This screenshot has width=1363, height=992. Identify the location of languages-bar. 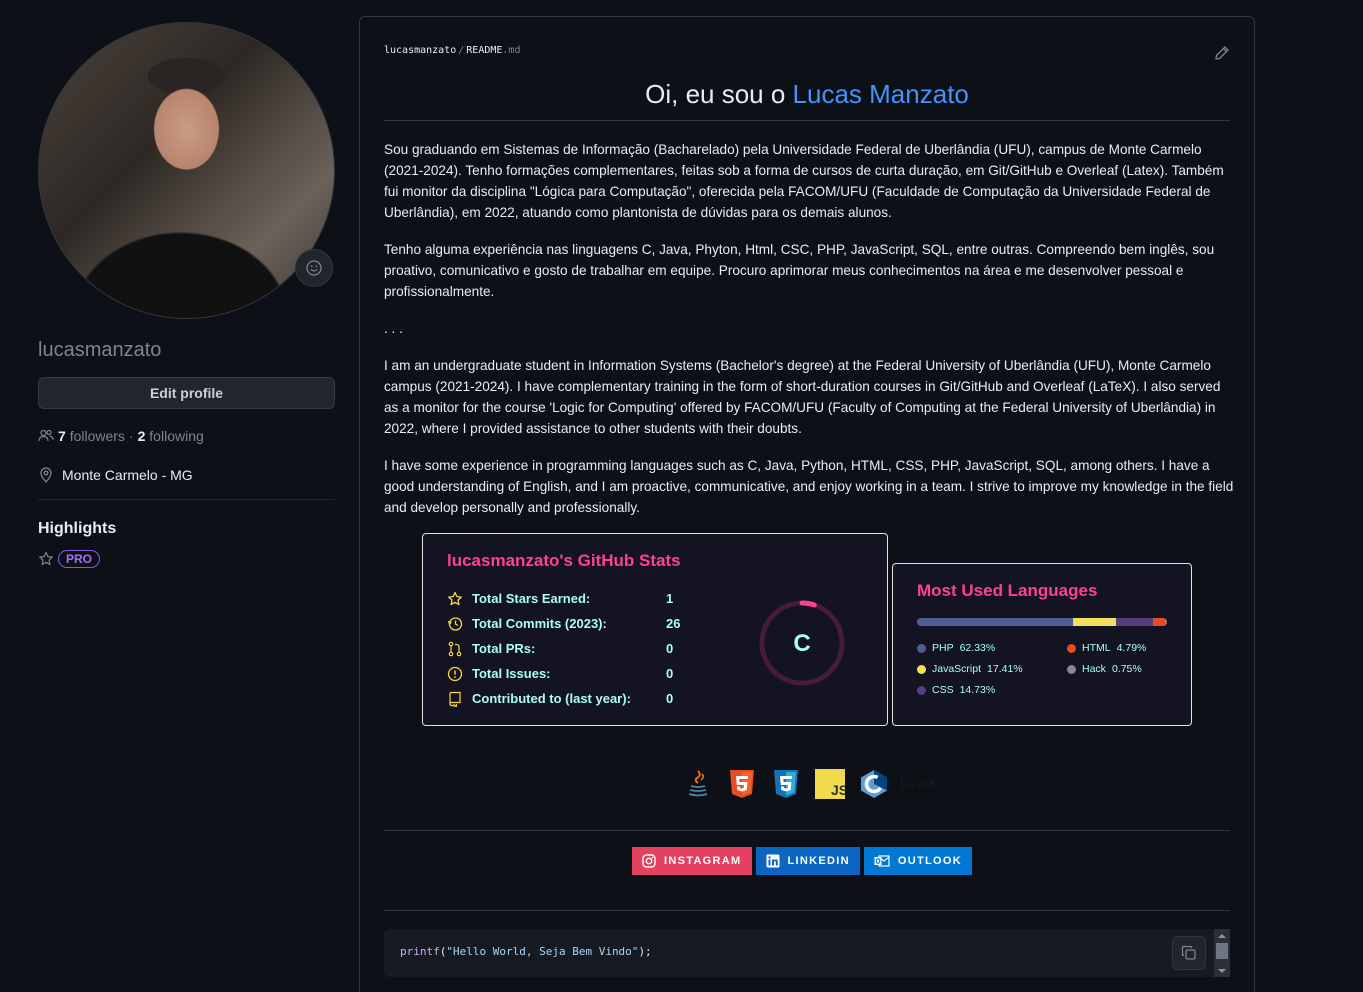
(1042, 622).